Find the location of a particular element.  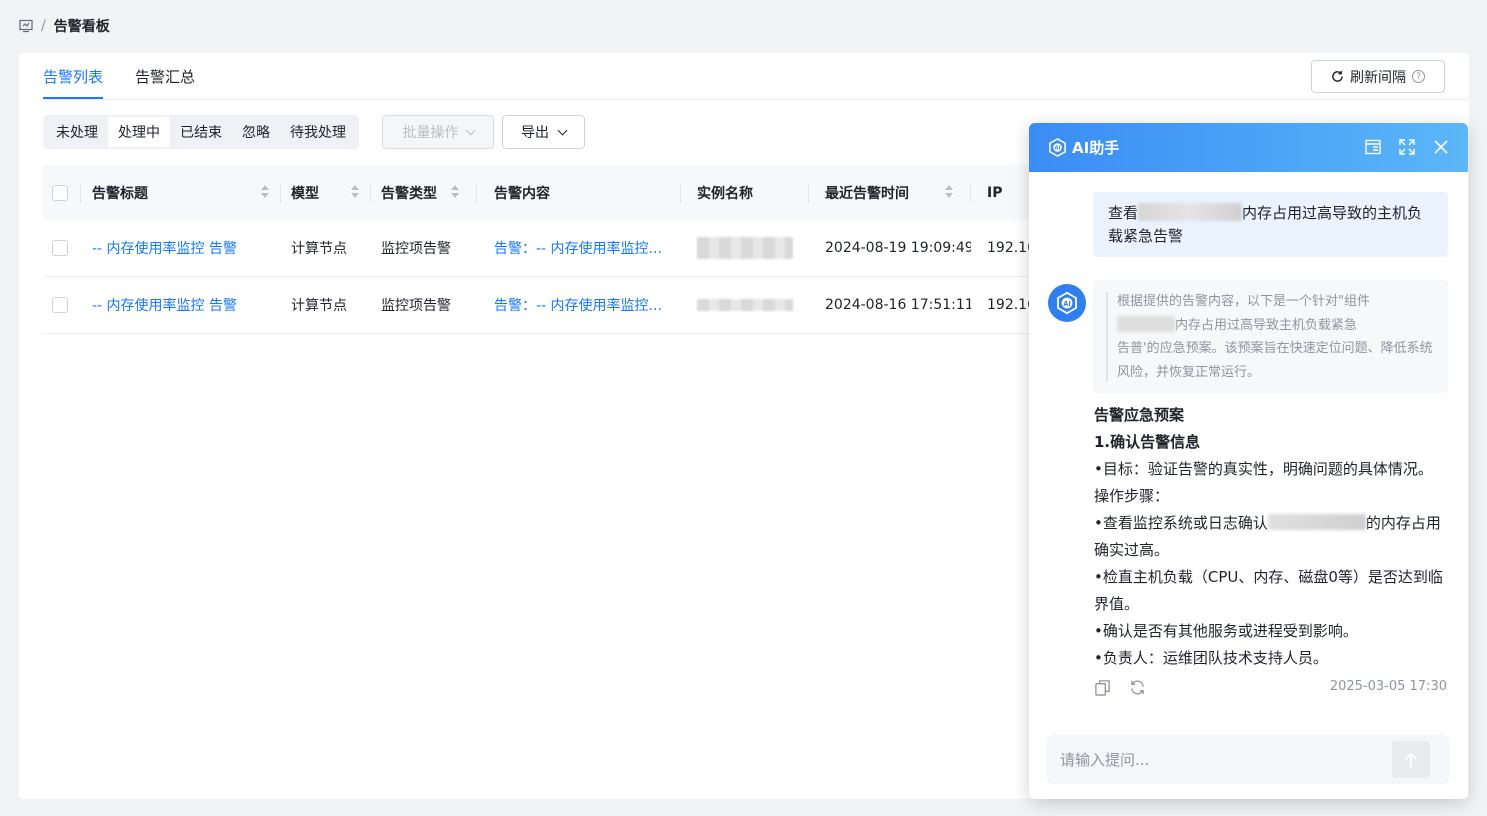

message-timestamp: 2025-03-05 17:30 is located at coordinates (1388, 686).